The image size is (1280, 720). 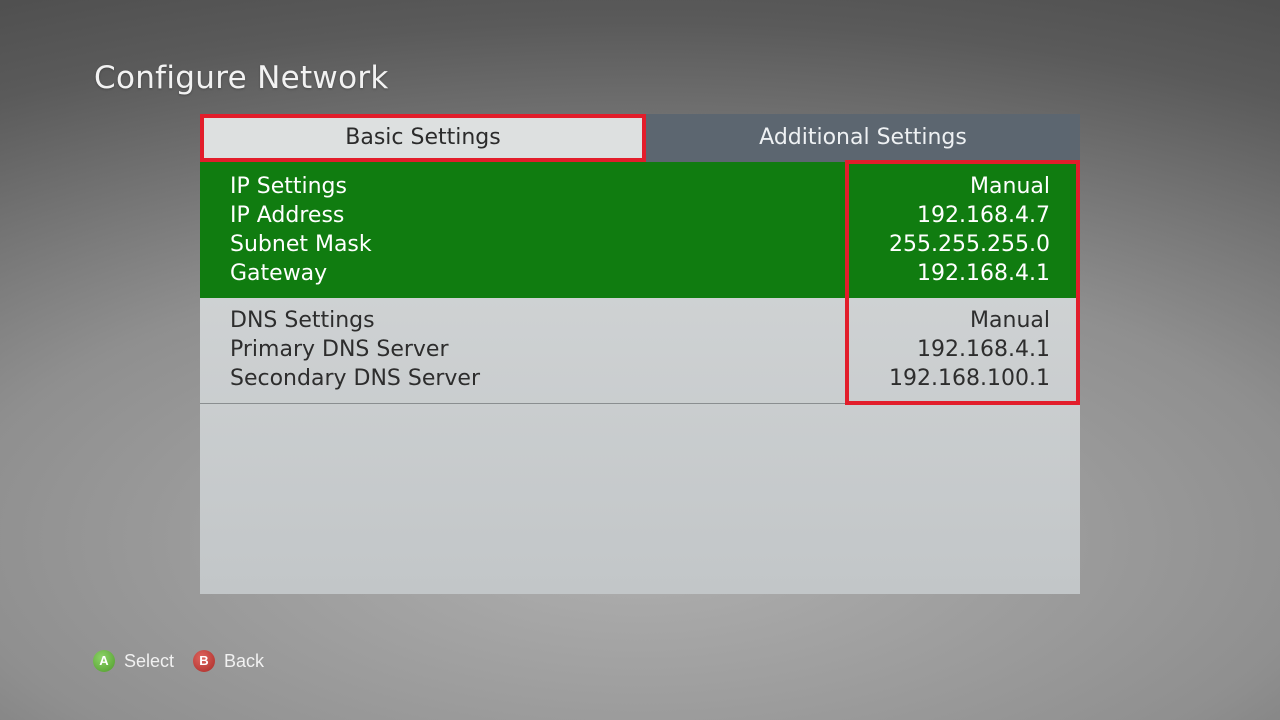 I want to click on ip-settings-row: IP Settings Manual, so click(x=640, y=186).